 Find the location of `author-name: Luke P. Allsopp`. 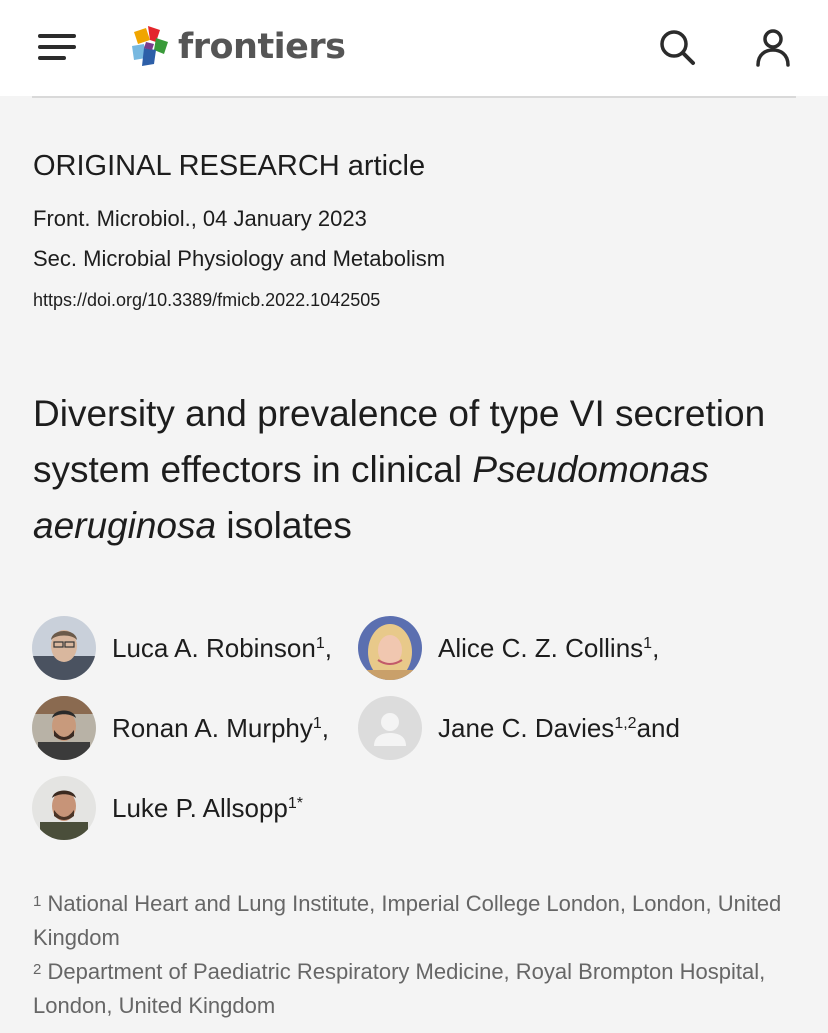

author-name: Luke P. Allsopp is located at coordinates (200, 807).